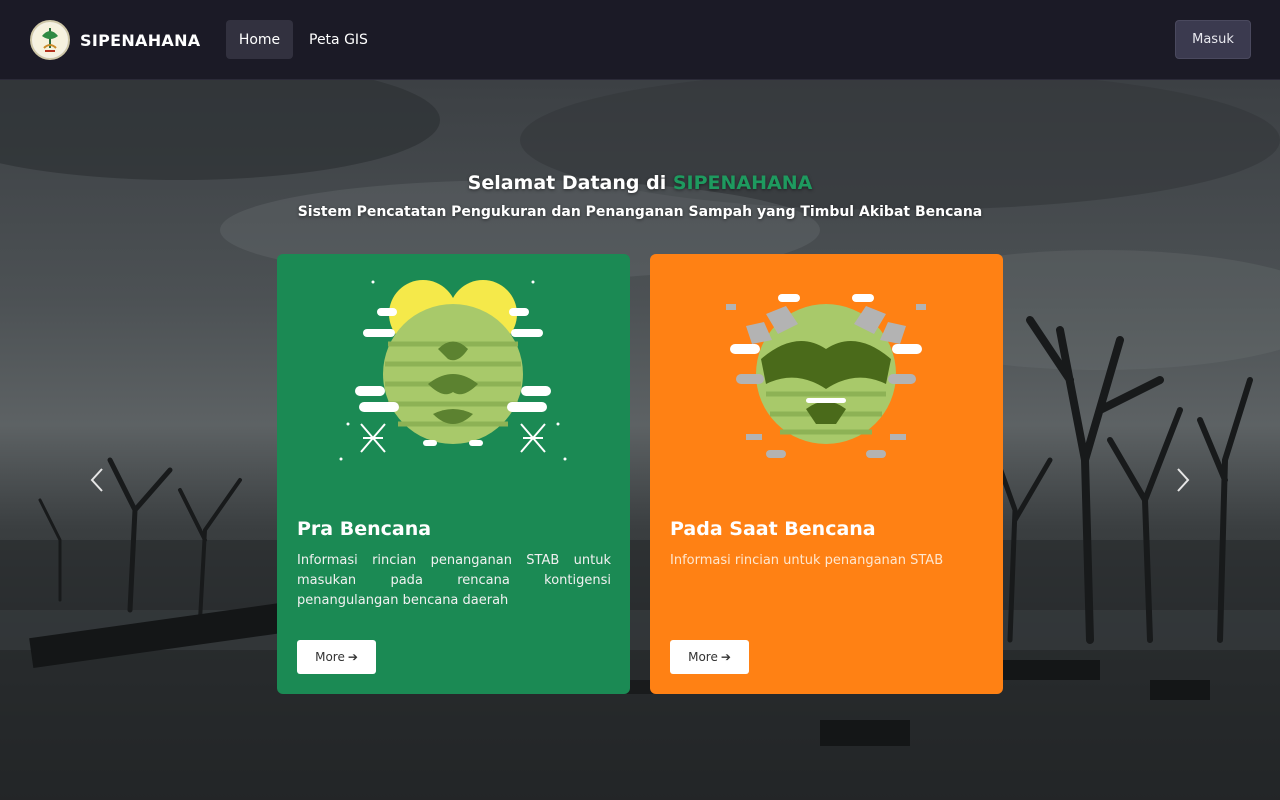  I want to click on card-description: Informasi rincian untuk penanganan STAB, so click(807, 560).